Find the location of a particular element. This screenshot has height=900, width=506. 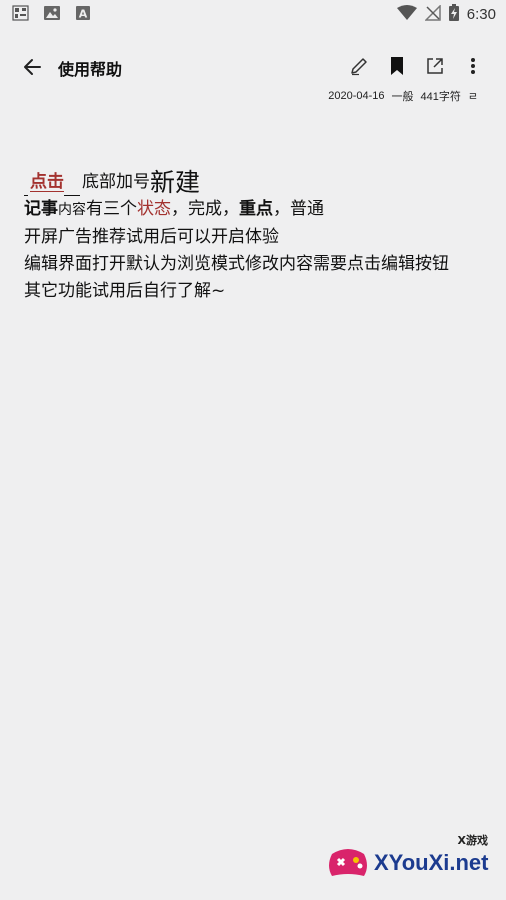

status-bar: A 6:30 is located at coordinates (253, 14).